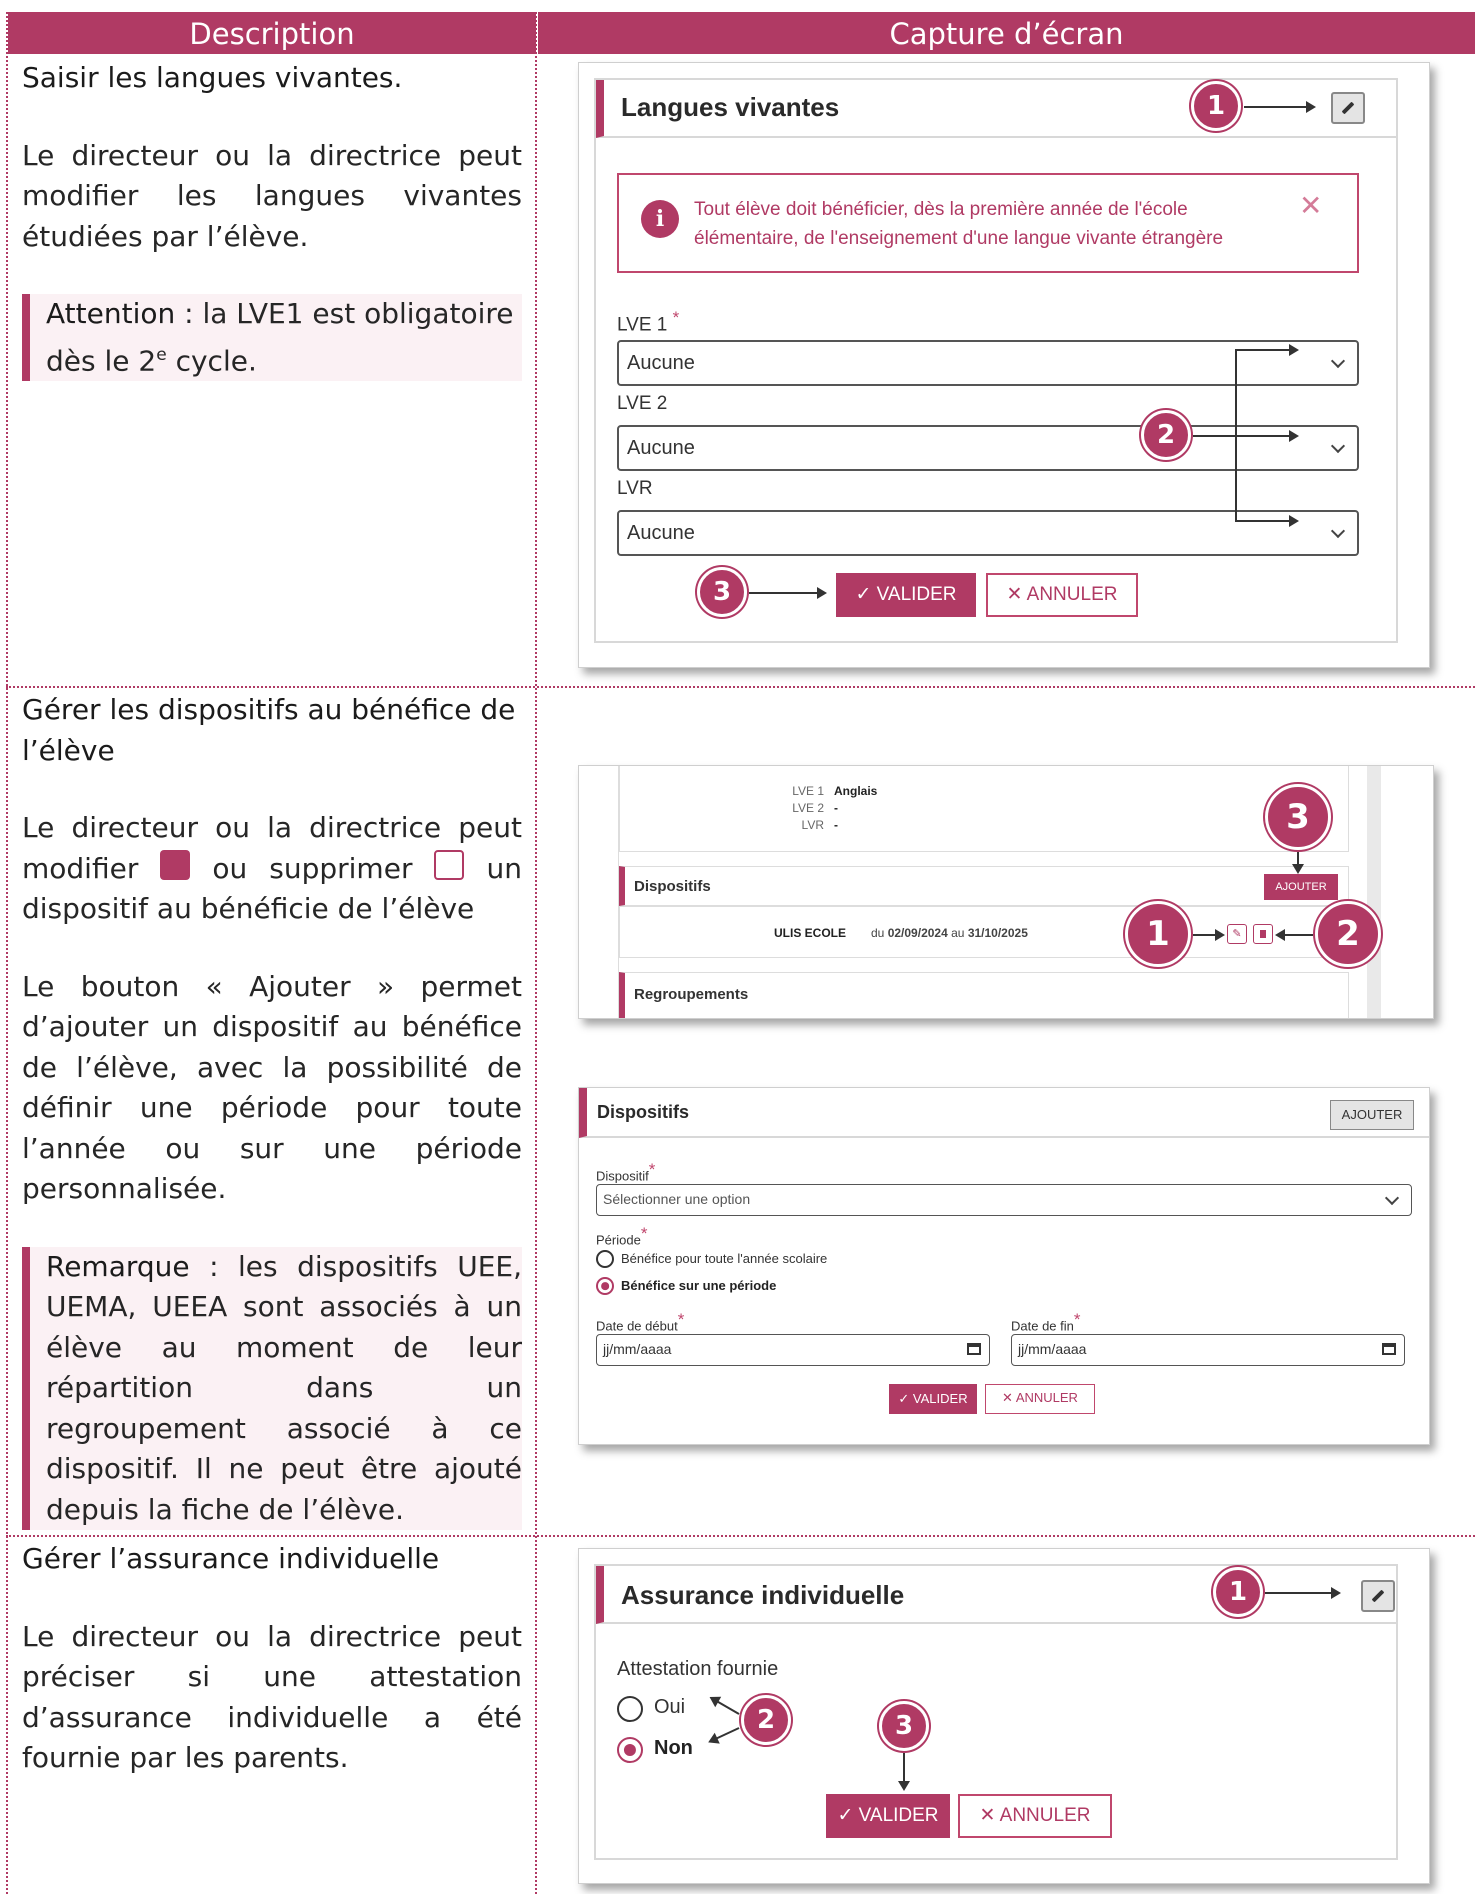  What do you see at coordinates (1004, 1200) in the screenshot?
I see `dispositif-select: Sélectionner une option` at bounding box center [1004, 1200].